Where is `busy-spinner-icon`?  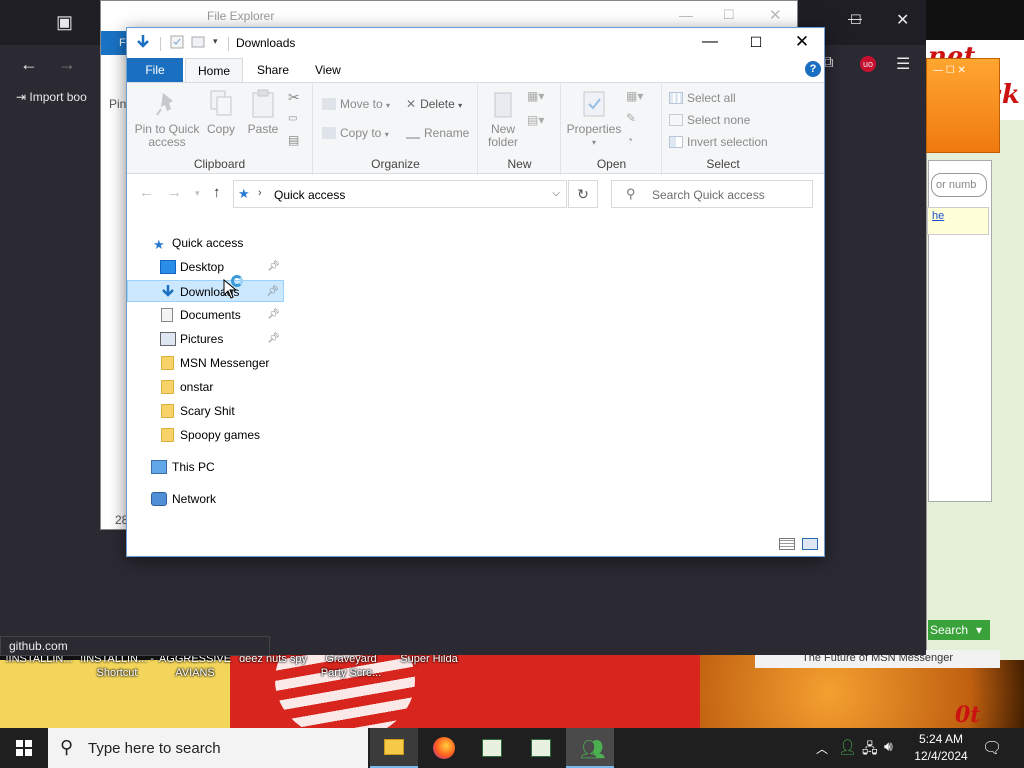 busy-spinner-icon is located at coordinates (237, 281).